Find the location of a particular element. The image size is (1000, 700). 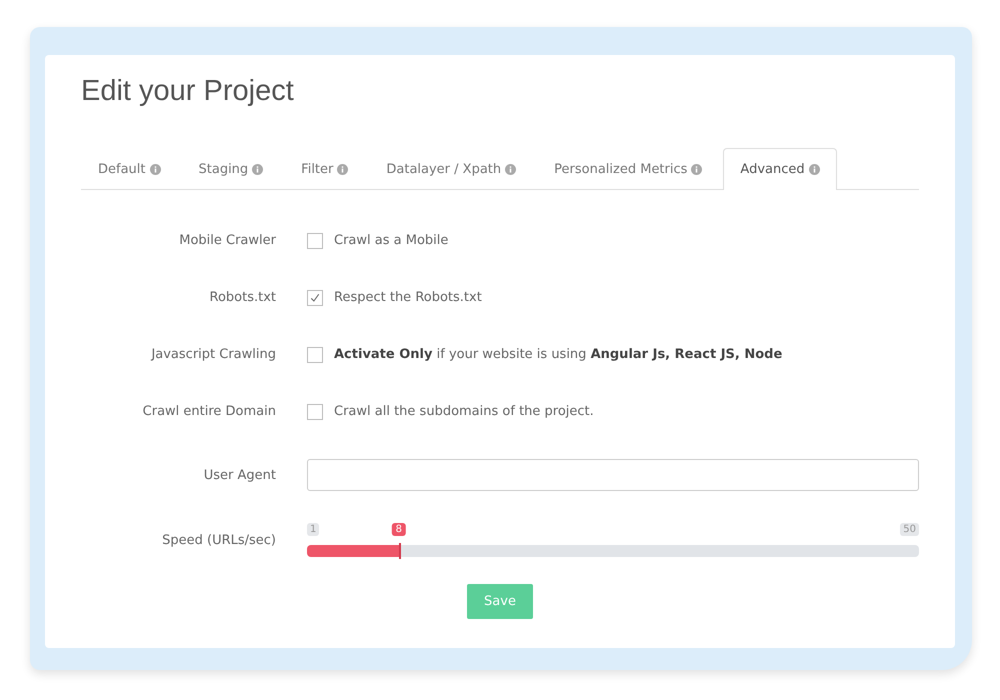

field-label: Mobile Crawler is located at coordinates (227, 240).